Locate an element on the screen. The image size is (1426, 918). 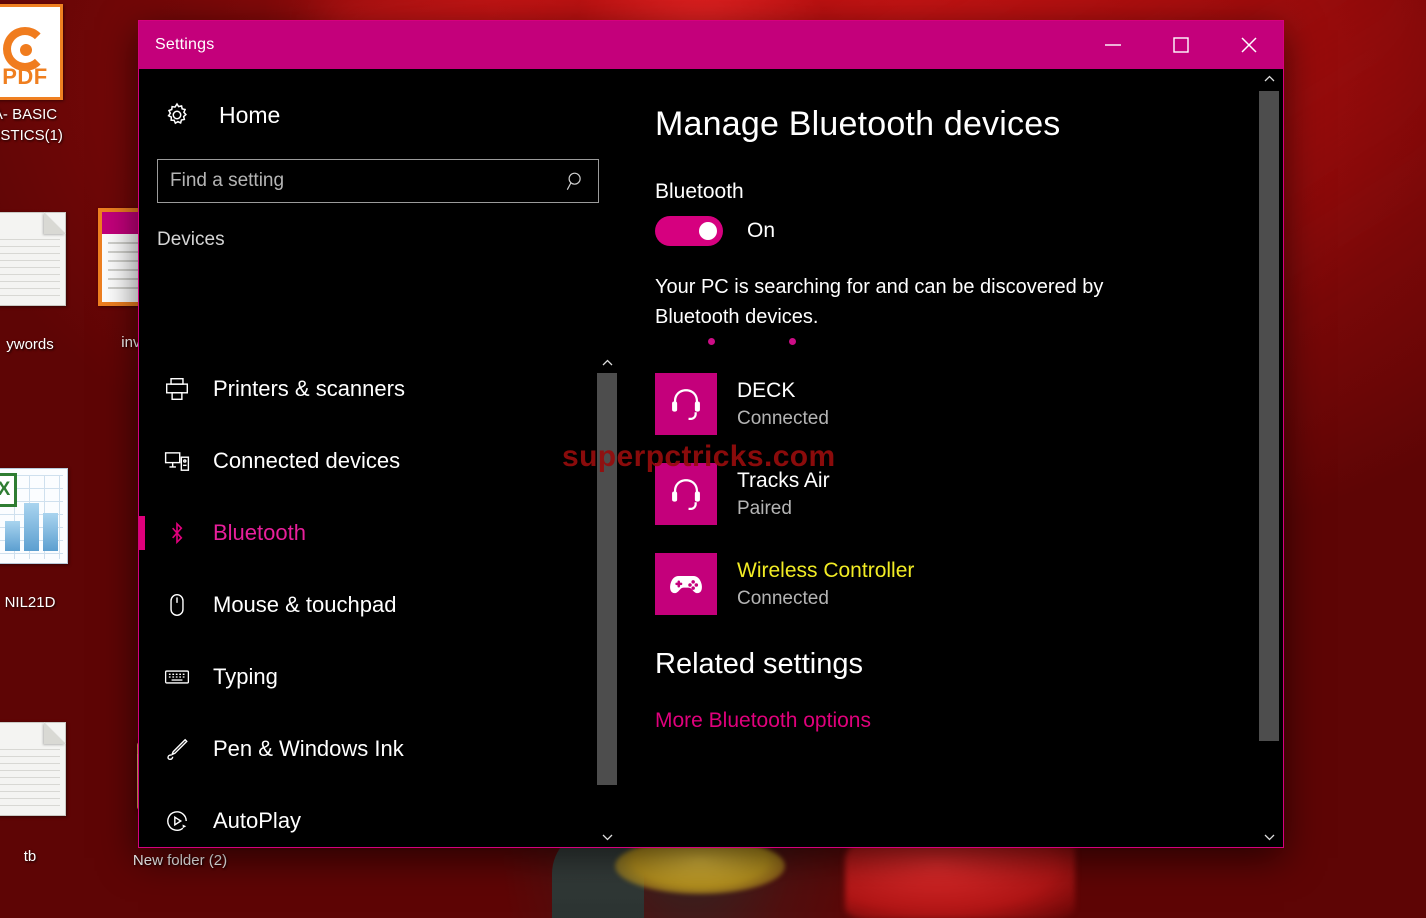
autoplay-icon is located at coordinates (177, 821).